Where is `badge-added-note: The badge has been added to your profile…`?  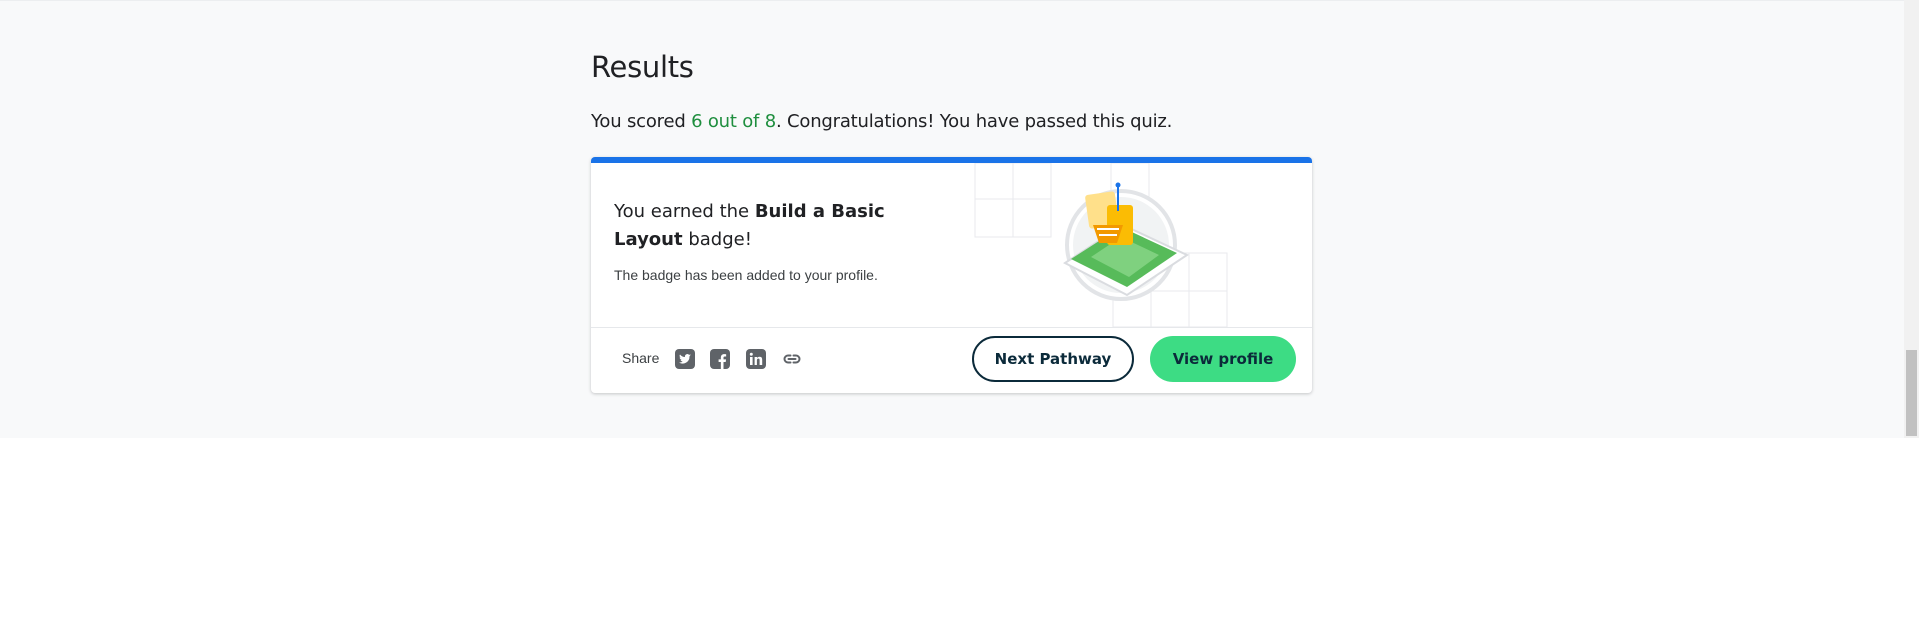
badge-added-note: The badge has been added to your profile… is located at coordinates (746, 275).